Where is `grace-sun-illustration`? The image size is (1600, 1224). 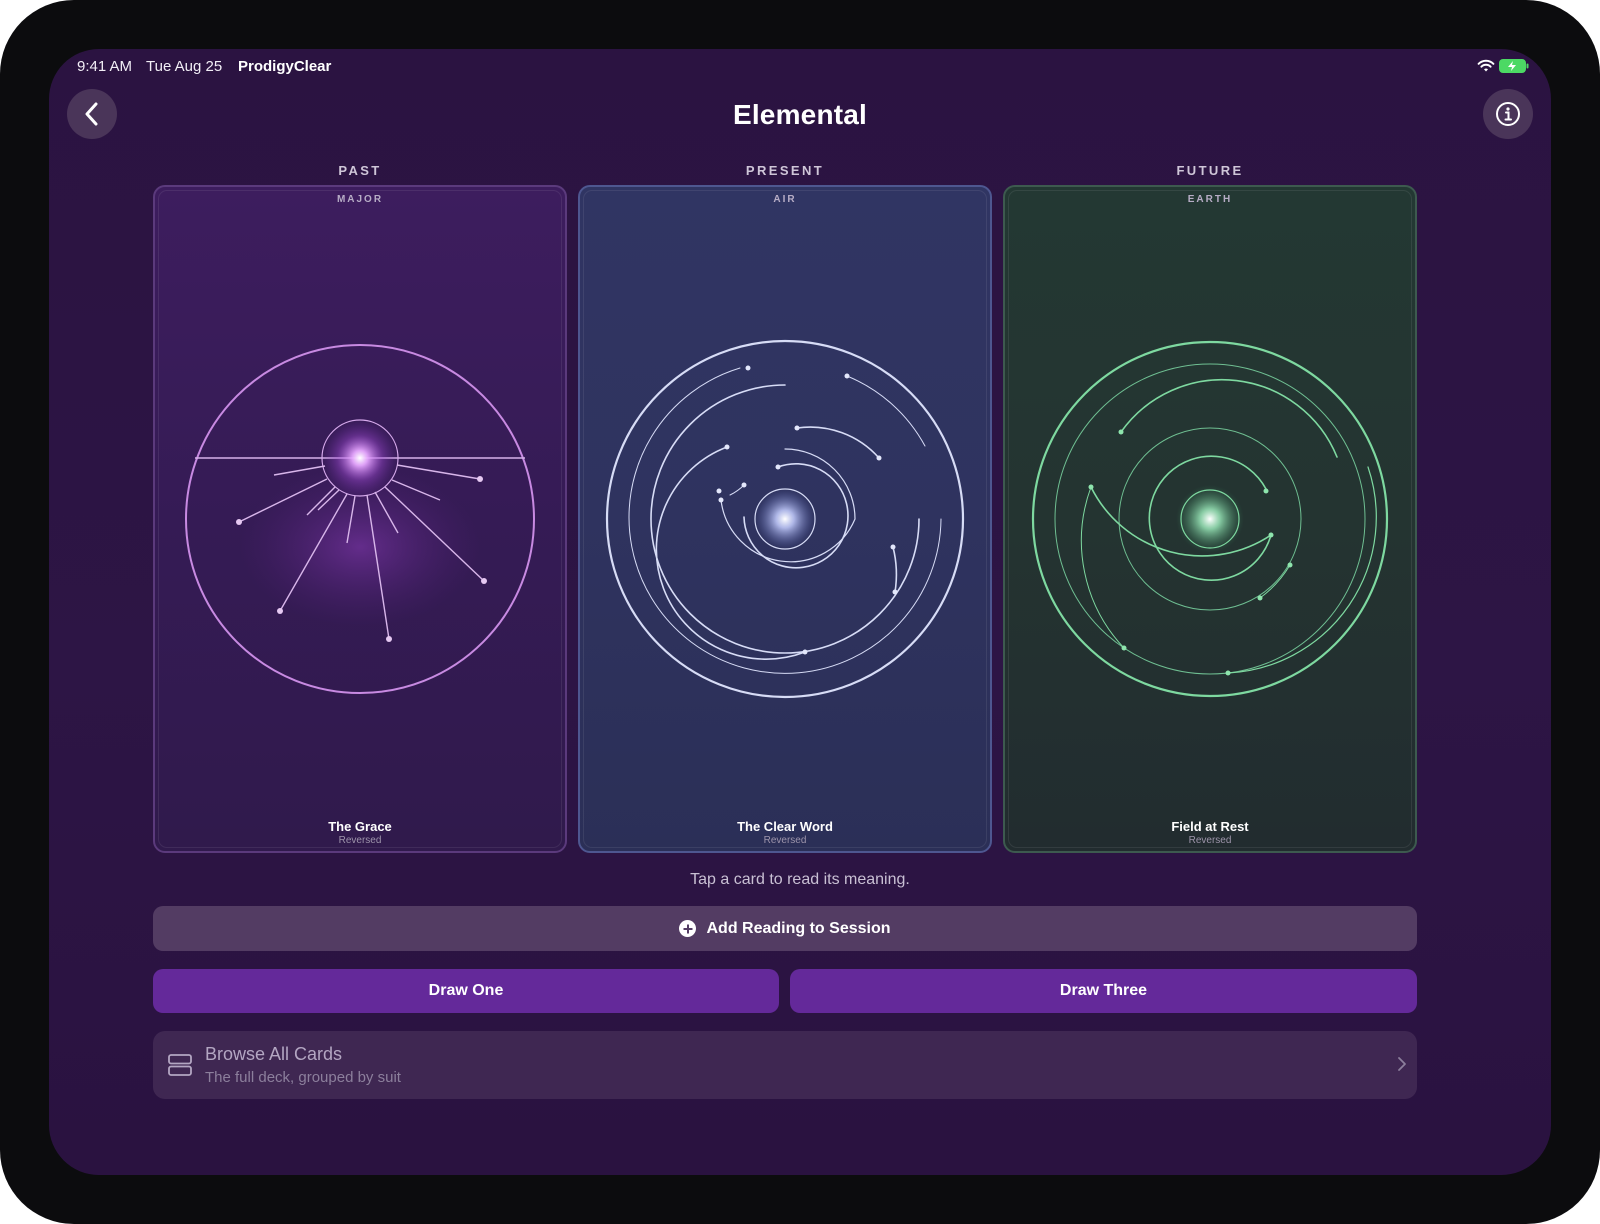
grace-sun-illustration is located at coordinates (360, 519).